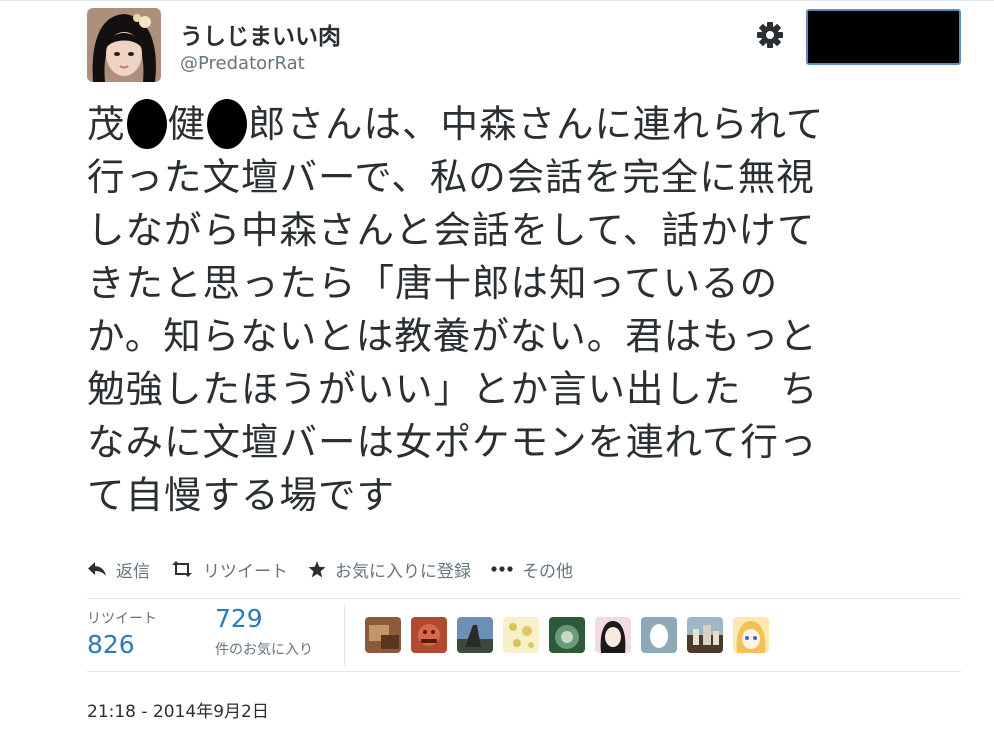 The height and width of the screenshot is (736, 994). Describe the element at coordinates (770, 35) in the screenshot. I see `gear-icon` at that location.